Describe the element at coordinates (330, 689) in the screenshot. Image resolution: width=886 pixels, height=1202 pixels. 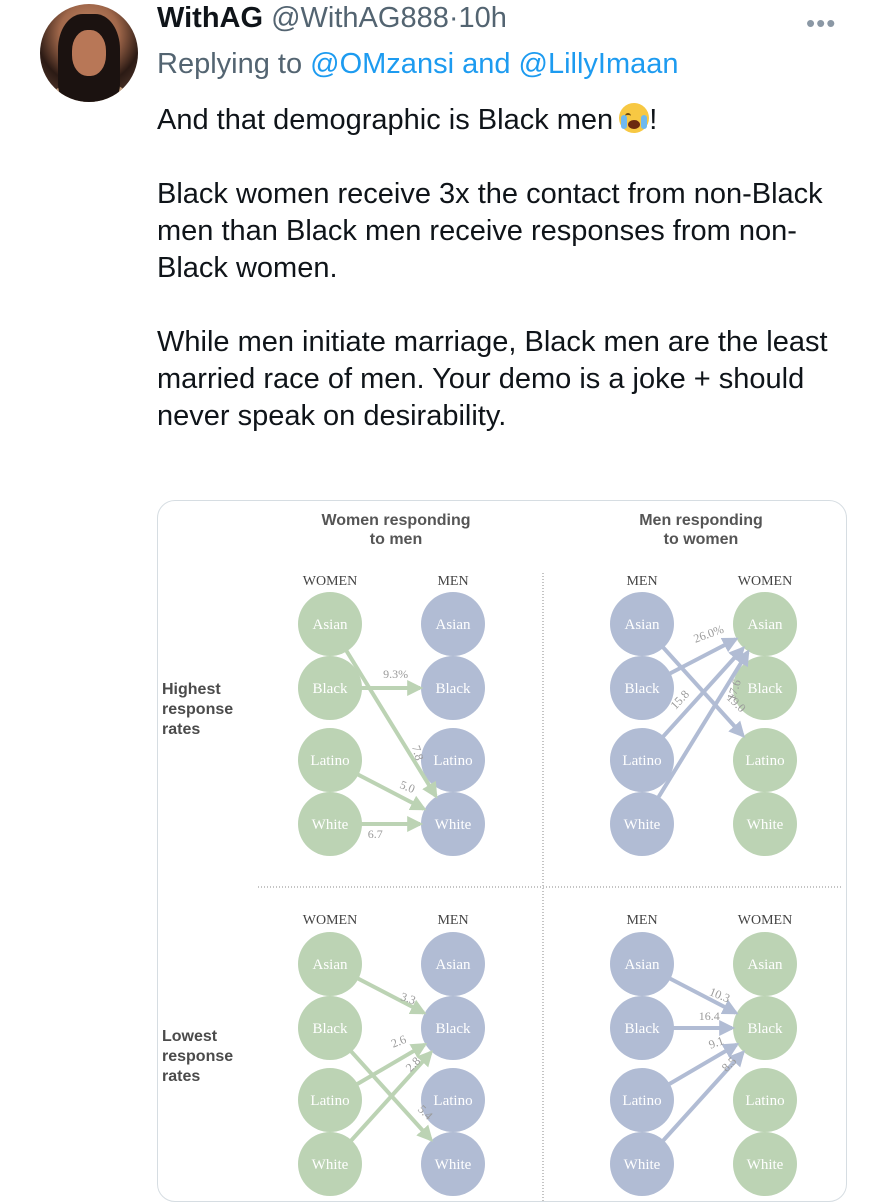
I see `panel-1-left-node-label-black: Black` at that location.